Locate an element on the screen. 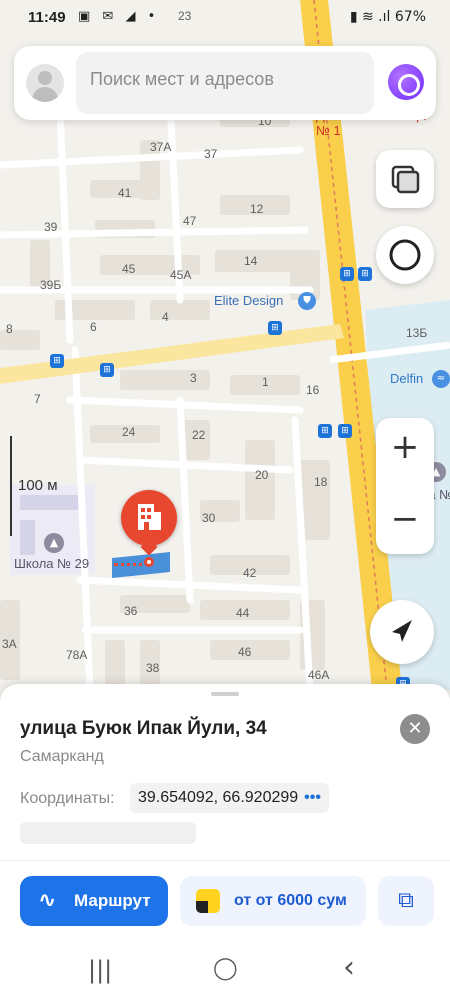  taxi-icon is located at coordinates (208, 901).